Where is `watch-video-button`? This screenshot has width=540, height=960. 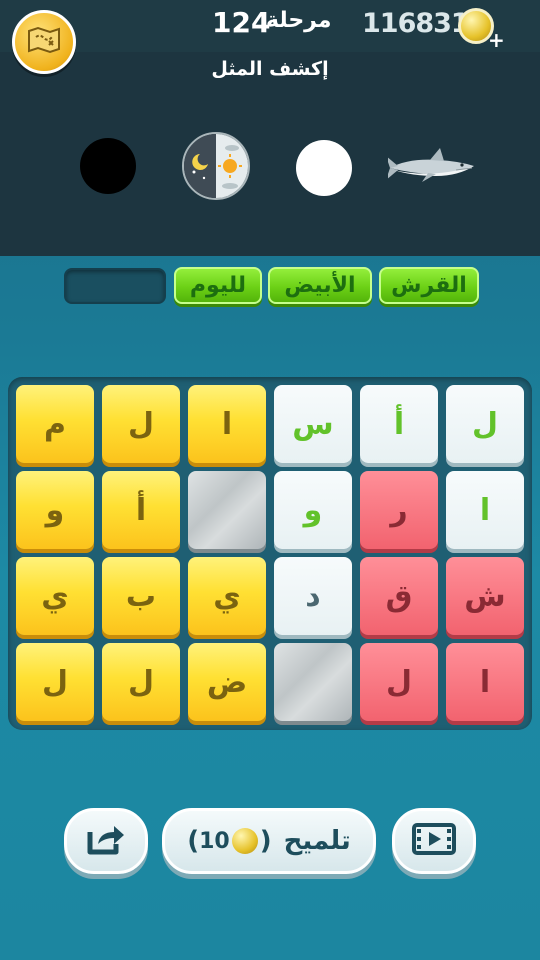 watch-video-button is located at coordinates (434, 841).